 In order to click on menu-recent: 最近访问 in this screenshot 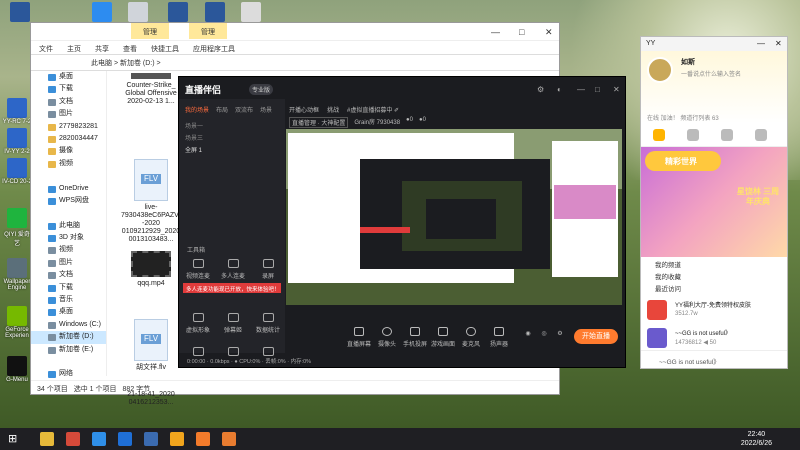, I will do `click(721, 290)`.